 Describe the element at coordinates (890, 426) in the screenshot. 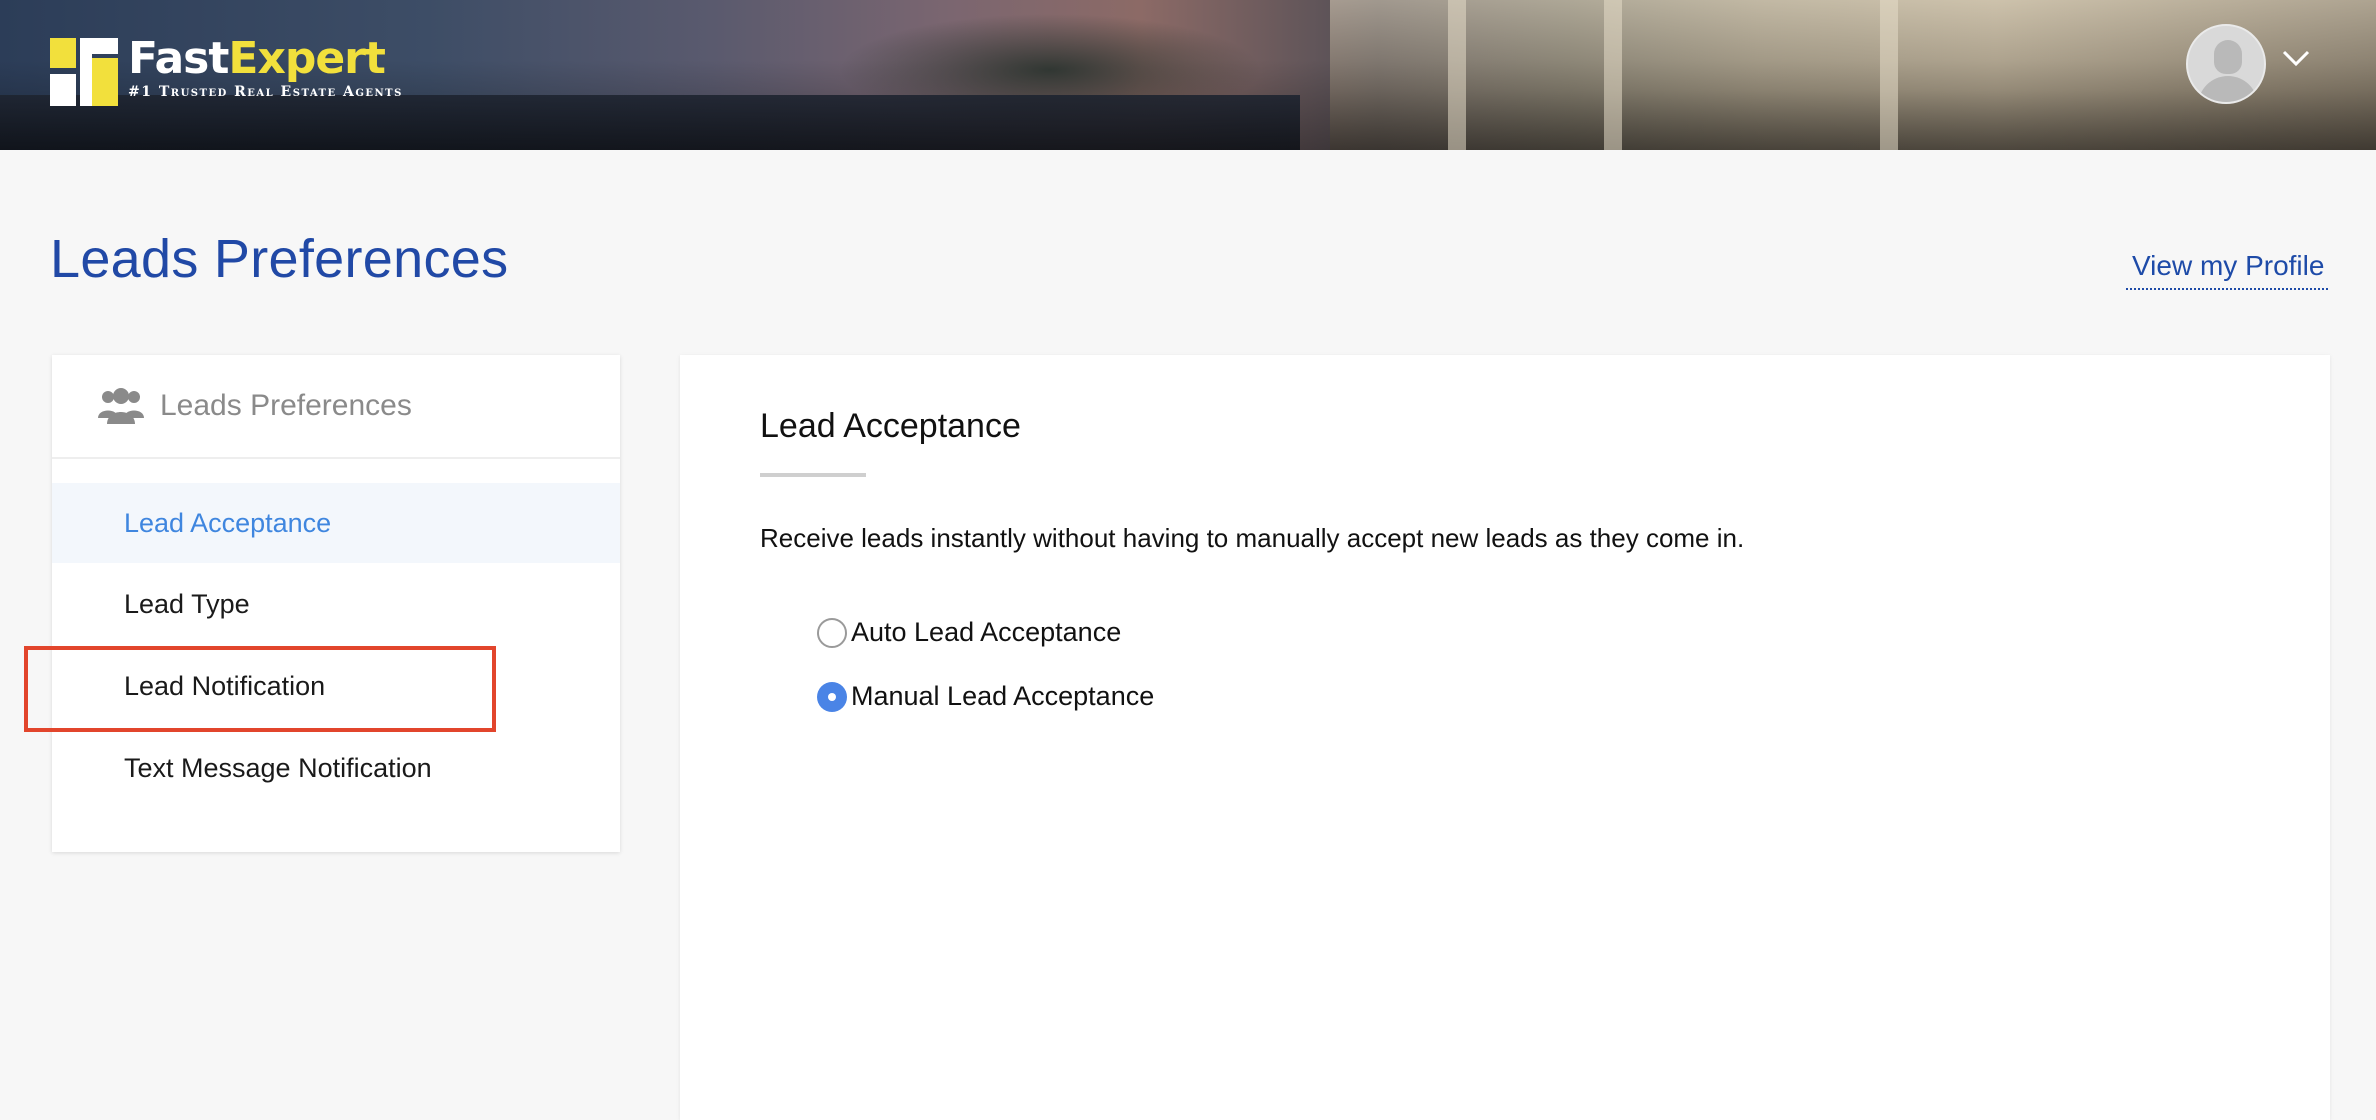

I see `section-title: Lead Acceptance` at that location.